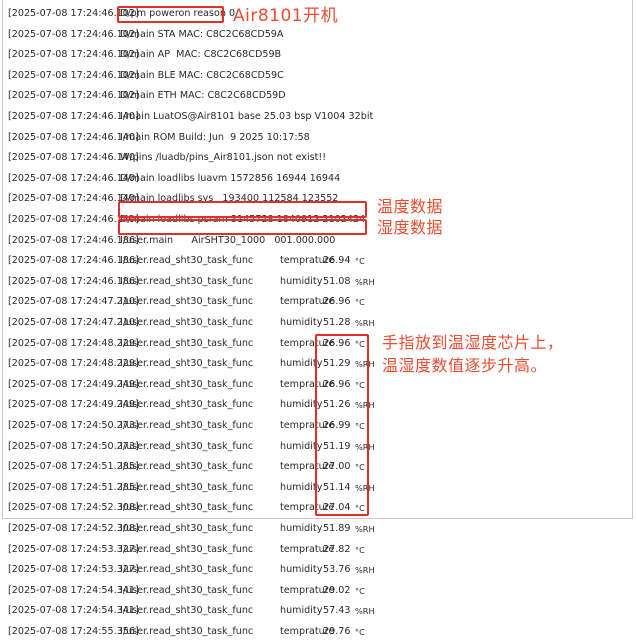  What do you see at coordinates (337, 570) in the screenshot?
I see `sensor-reading-value: 53.76` at bounding box center [337, 570].